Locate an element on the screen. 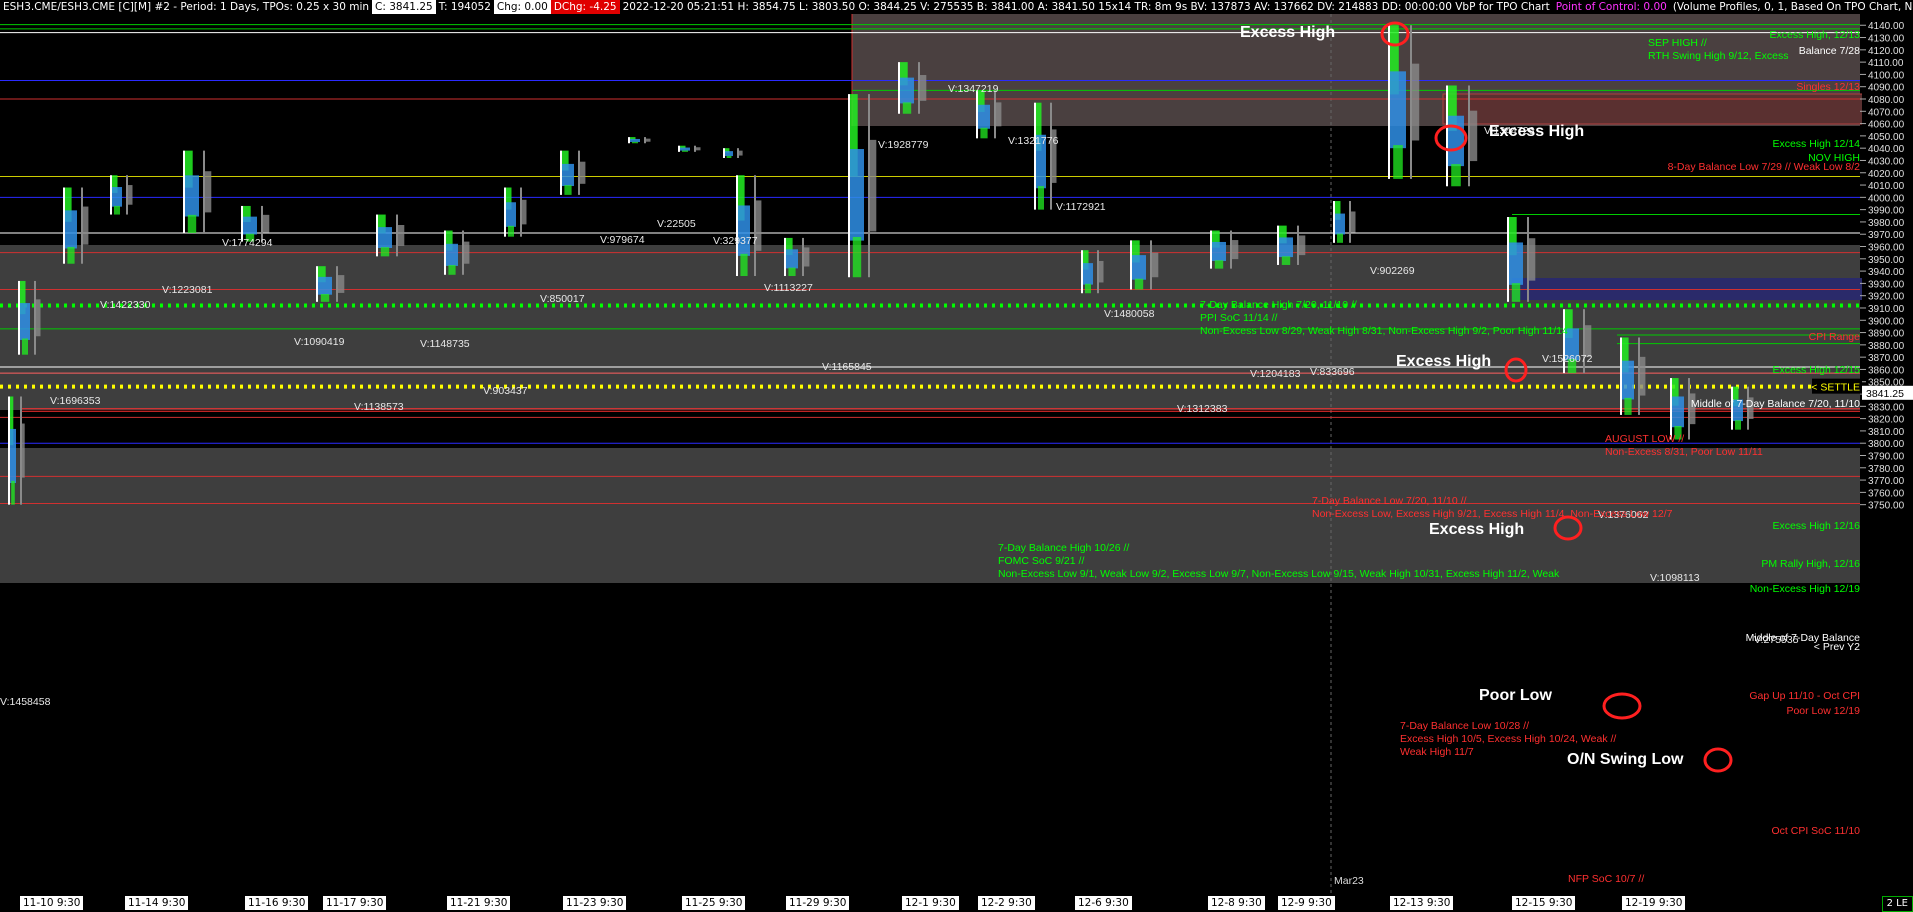 This screenshot has width=1913, height=912. price-tick-4040: 4040.00 is located at coordinates (1886, 149).